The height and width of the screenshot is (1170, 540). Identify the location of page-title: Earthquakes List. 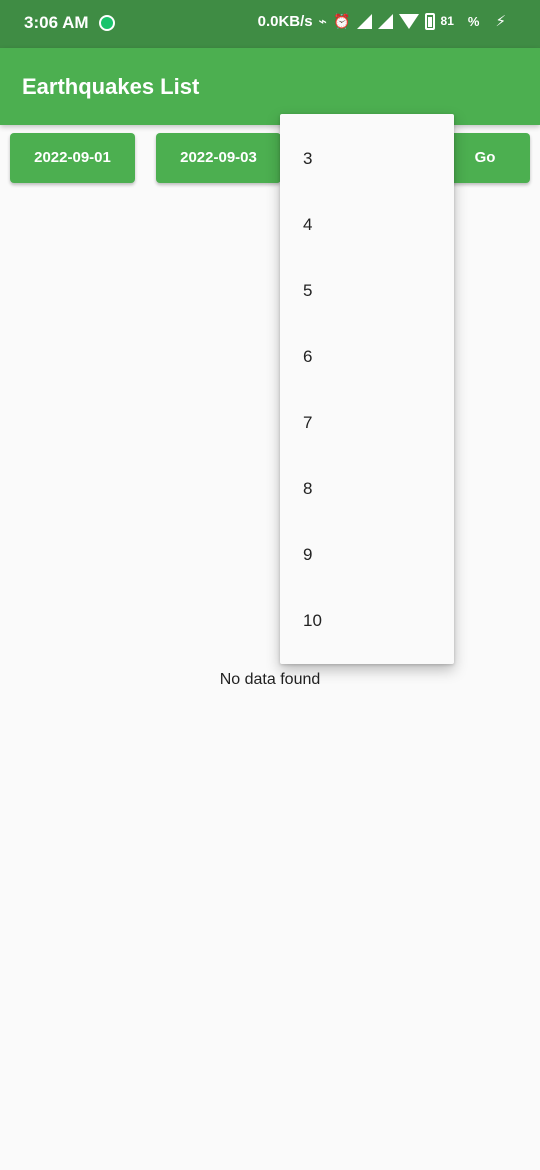
(111, 86).